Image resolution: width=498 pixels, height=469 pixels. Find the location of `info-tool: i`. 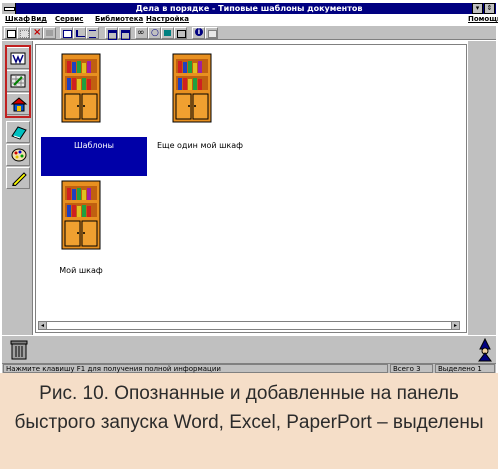

info-tool: i is located at coordinates (198, 33).